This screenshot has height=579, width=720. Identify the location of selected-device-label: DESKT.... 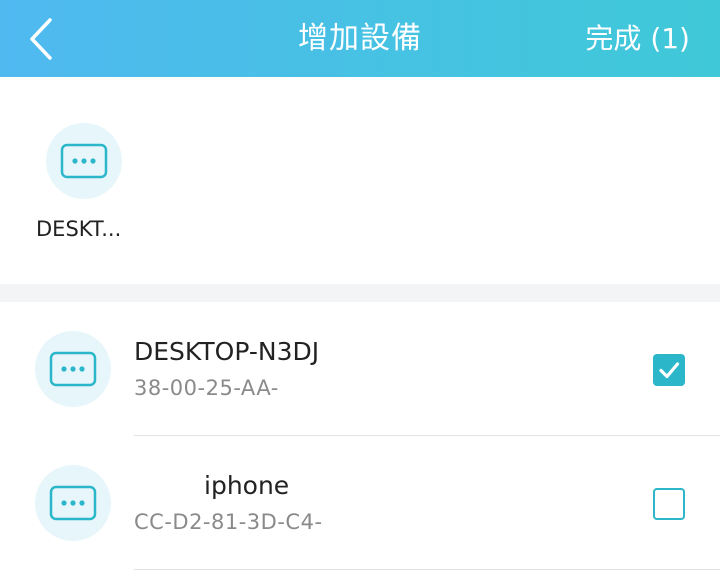
(79, 229).